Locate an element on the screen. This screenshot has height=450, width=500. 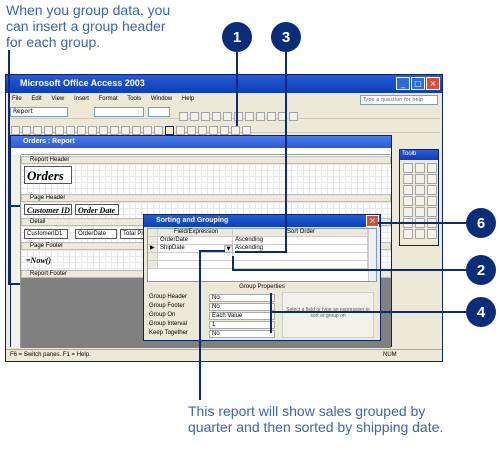
menu-window: Window is located at coordinates (161, 99).